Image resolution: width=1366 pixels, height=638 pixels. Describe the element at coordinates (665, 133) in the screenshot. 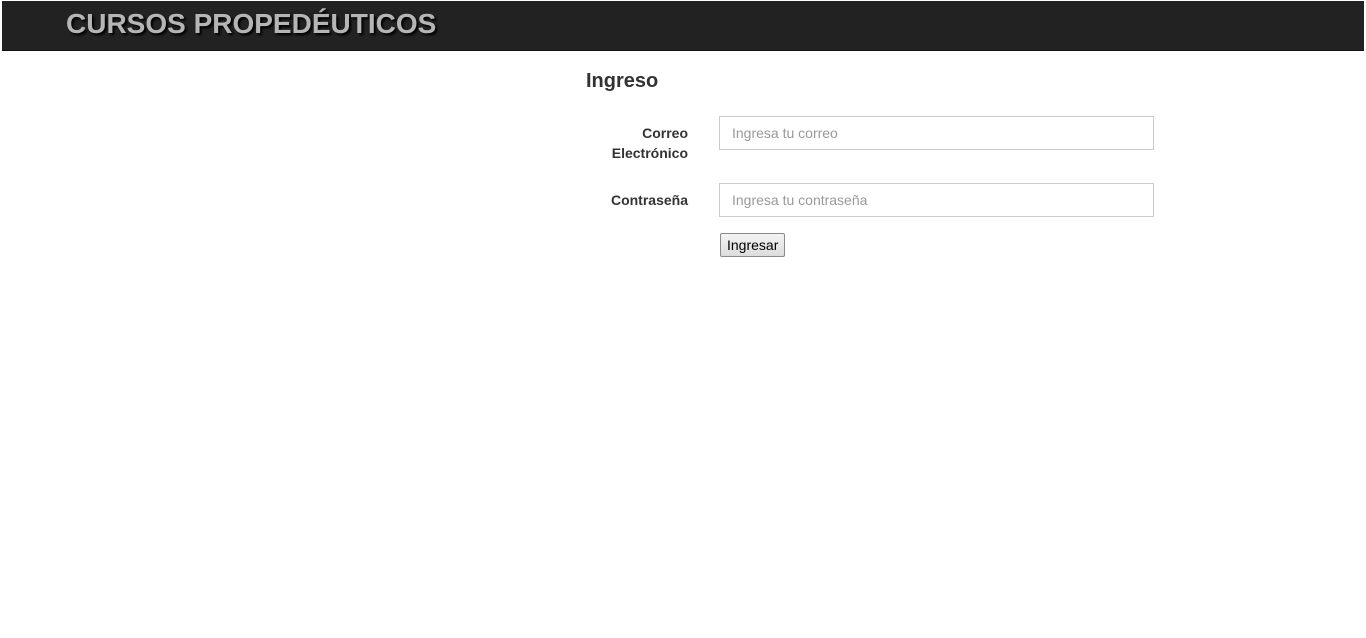

I see `email-label-line1: Correo` at that location.